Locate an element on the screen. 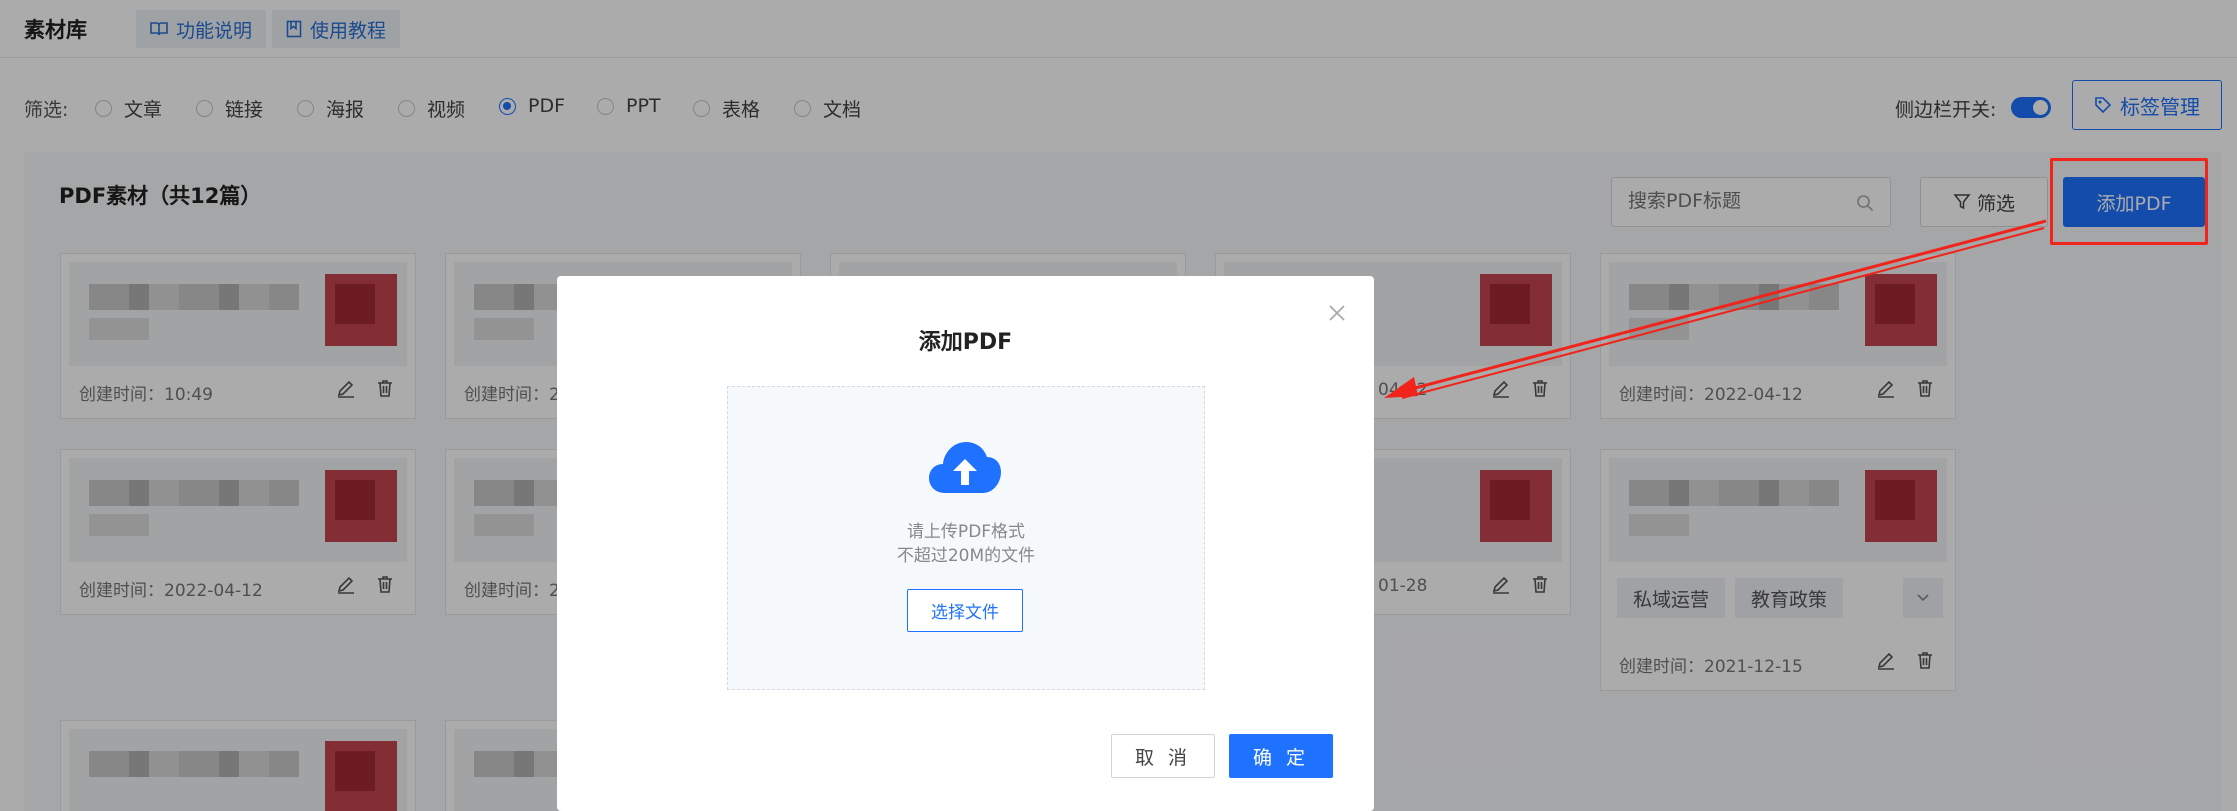  annotation-highlight-box is located at coordinates (2129, 201).